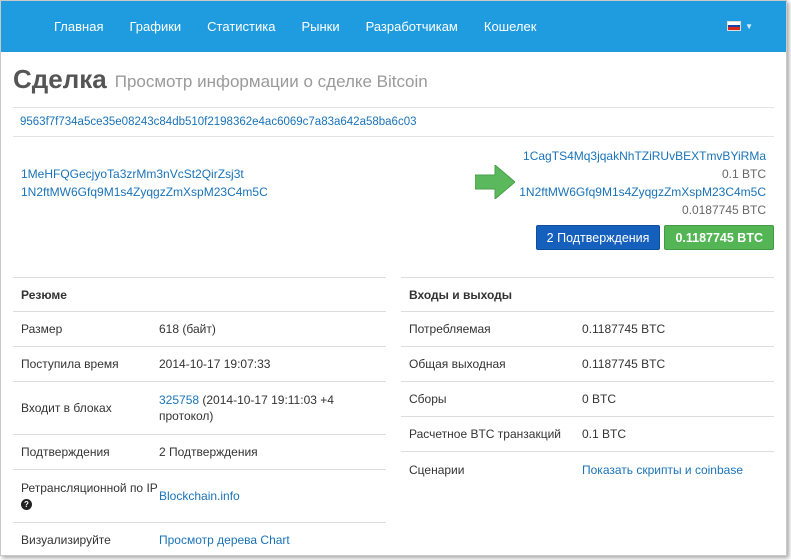 This screenshot has width=791, height=560. What do you see at coordinates (42, 329) in the screenshot?
I see `row-label: Размер` at bounding box center [42, 329].